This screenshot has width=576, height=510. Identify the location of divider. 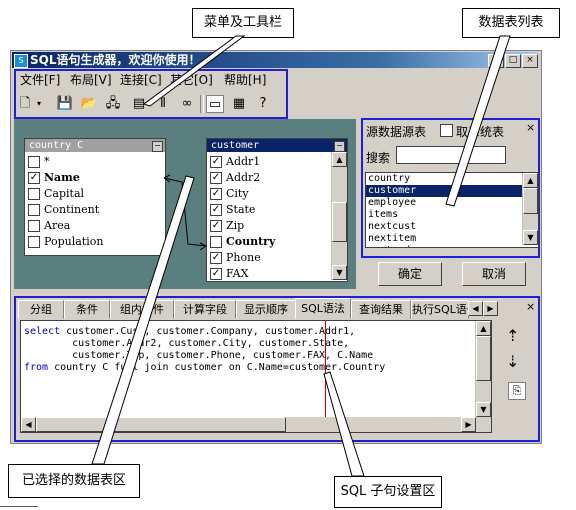
(19, 506).